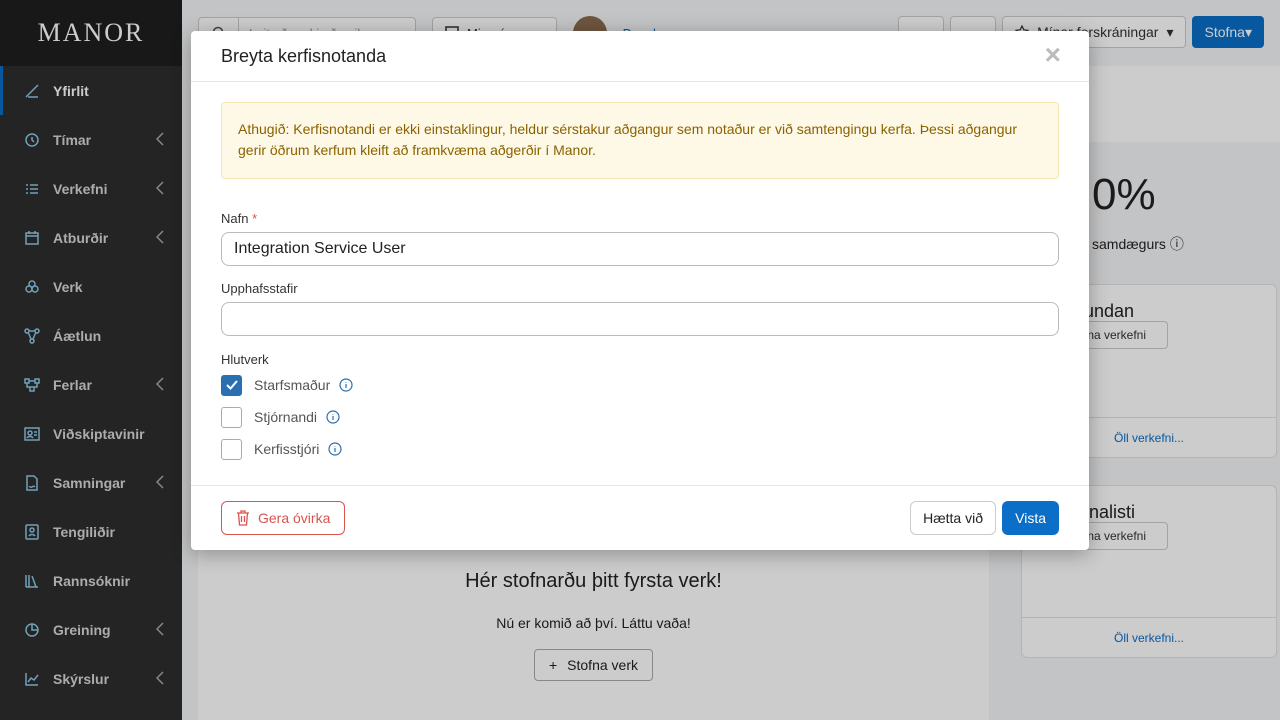 This screenshot has height=720, width=1280. I want to click on role-manager-label: Stjórnandi, so click(286, 417).